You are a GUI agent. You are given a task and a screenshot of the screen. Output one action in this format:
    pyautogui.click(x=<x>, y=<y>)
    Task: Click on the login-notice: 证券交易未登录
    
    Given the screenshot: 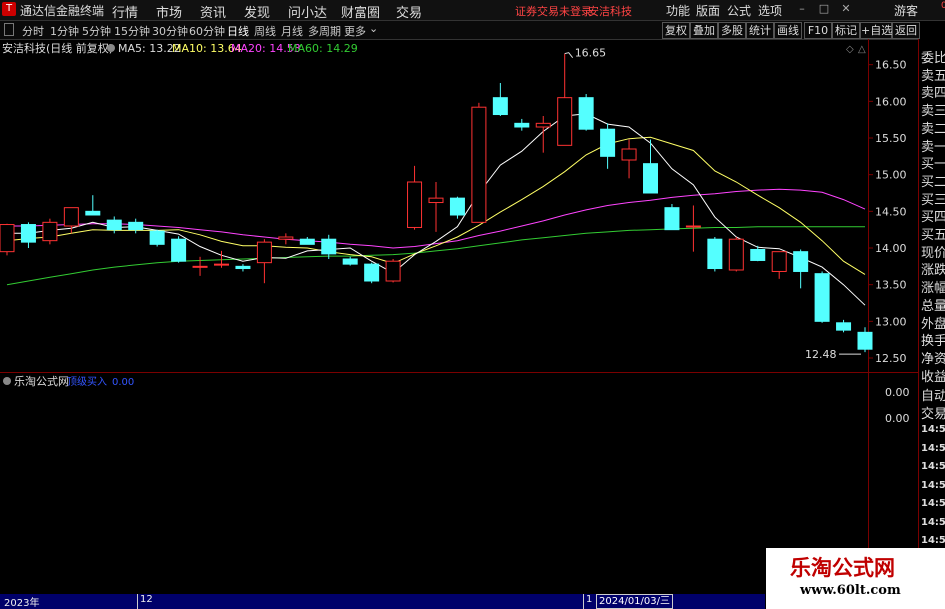 What is the action you would take?
    pyautogui.click(x=553, y=11)
    